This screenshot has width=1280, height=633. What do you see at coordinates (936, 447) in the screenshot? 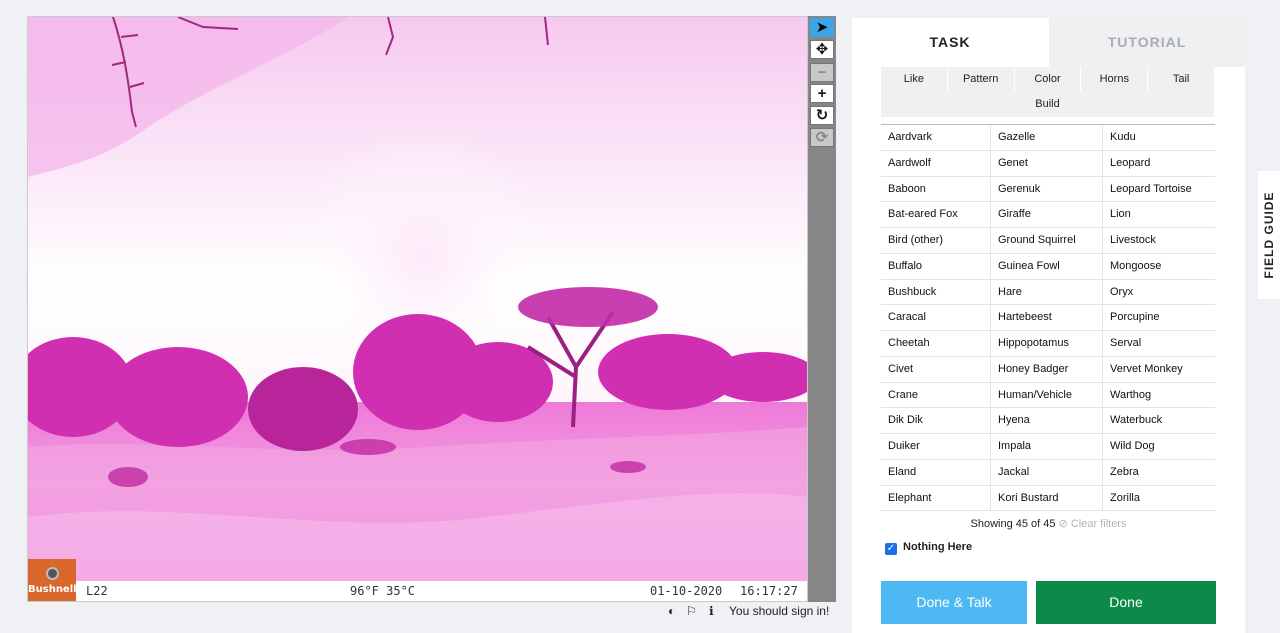
I see `species-choice-duiker: Duiker` at bounding box center [936, 447].